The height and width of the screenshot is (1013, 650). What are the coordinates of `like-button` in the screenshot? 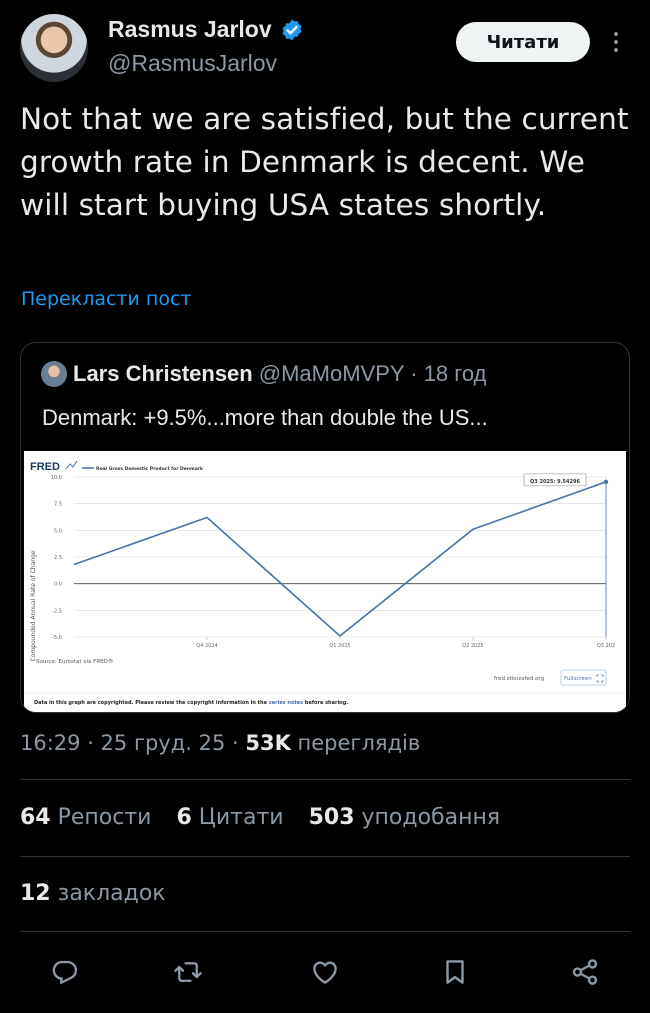 It's located at (325, 972).